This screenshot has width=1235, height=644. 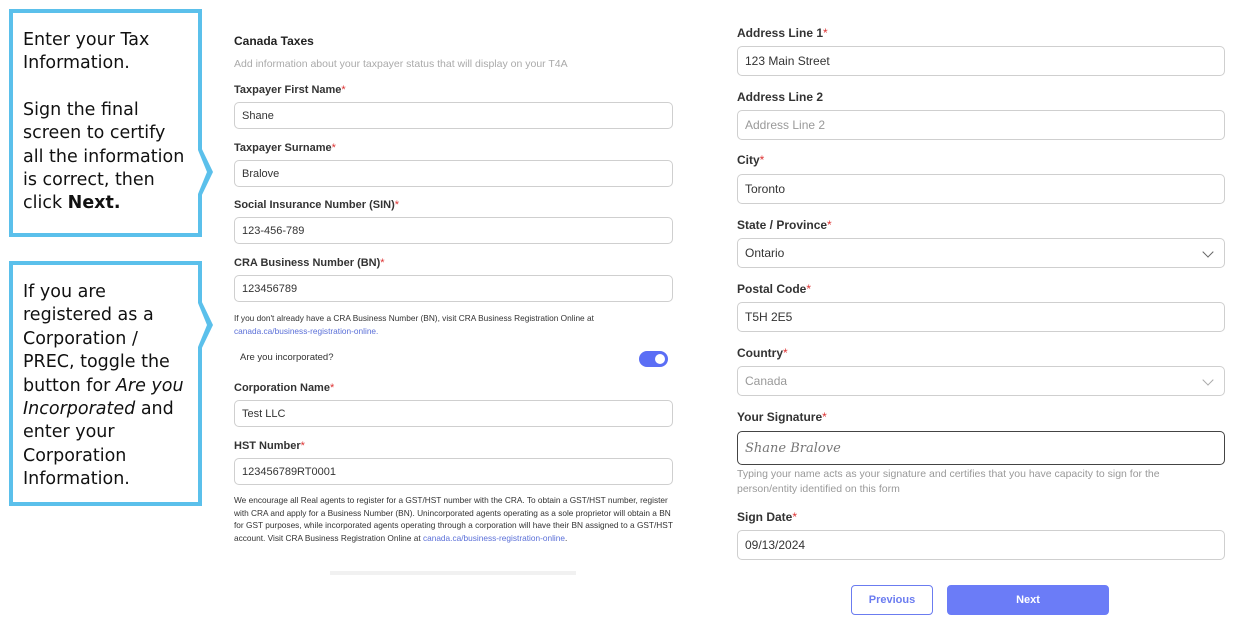 What do you see at coordinates (981, 253) in the screenshot?
I see `province-select: Ontario` at bounding box center [981, 253].